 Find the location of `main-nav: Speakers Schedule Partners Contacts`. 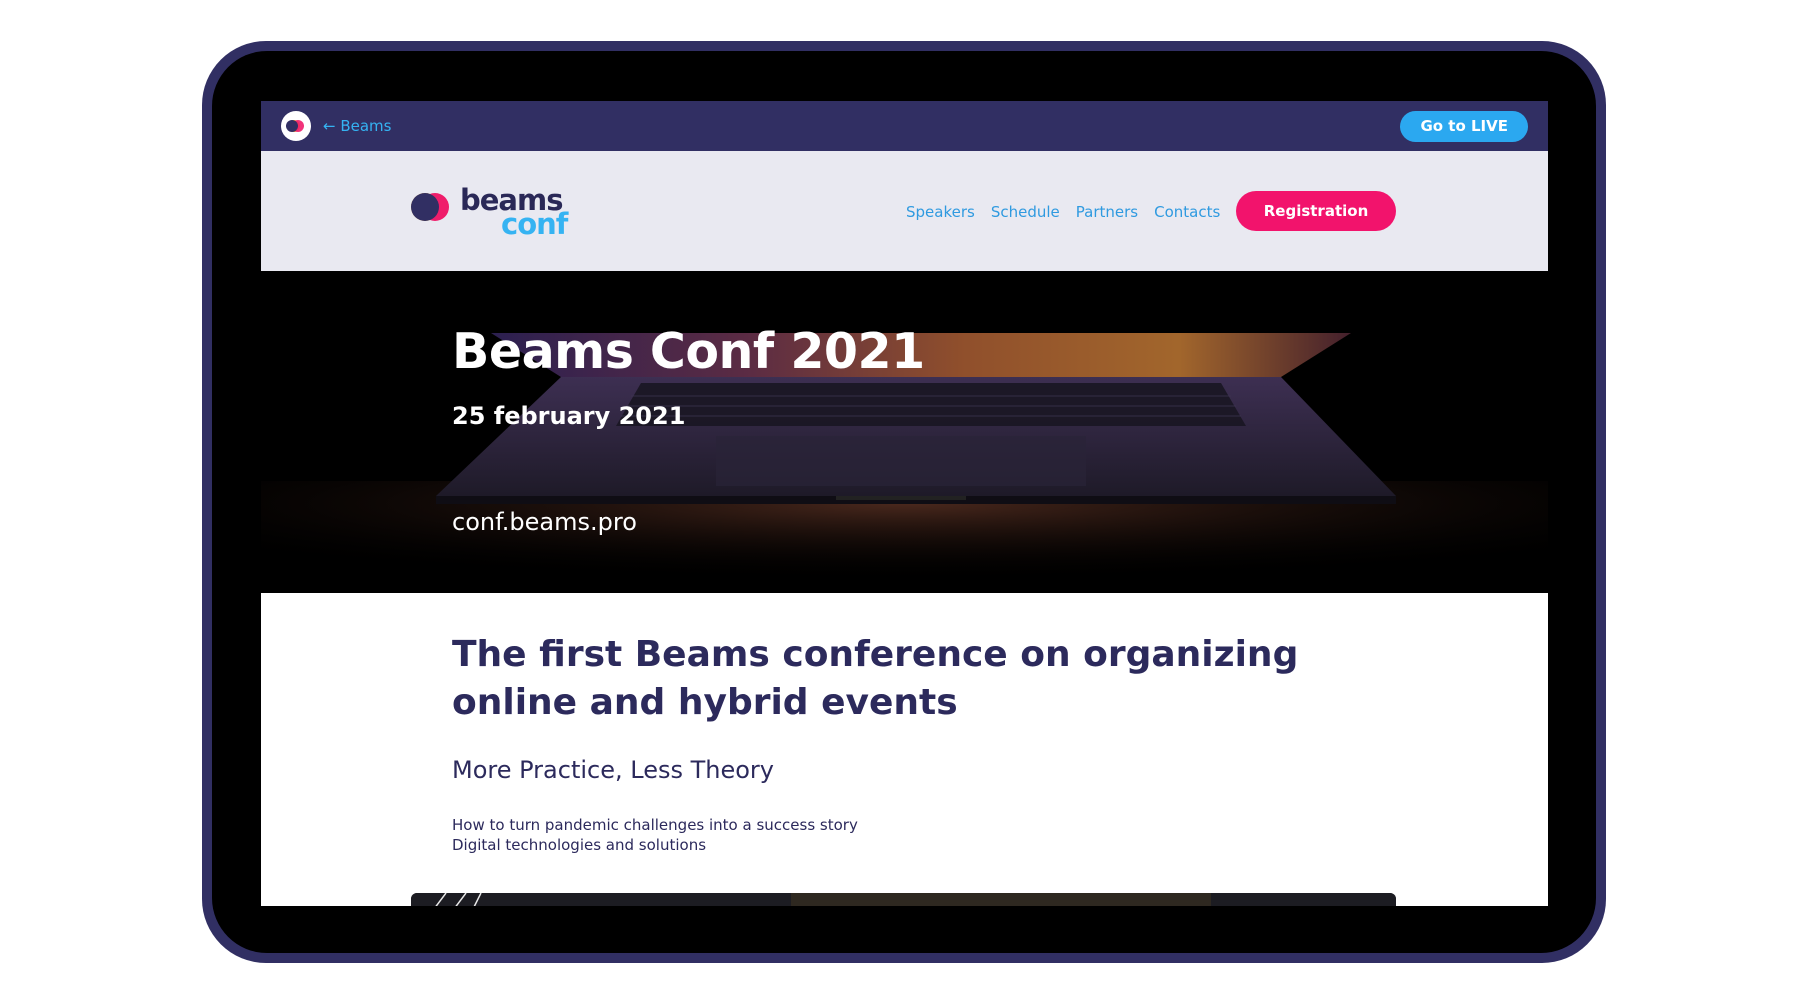

main-nav: Speakers Schedule Partners Contacts is located at coordinates (1063, 212).